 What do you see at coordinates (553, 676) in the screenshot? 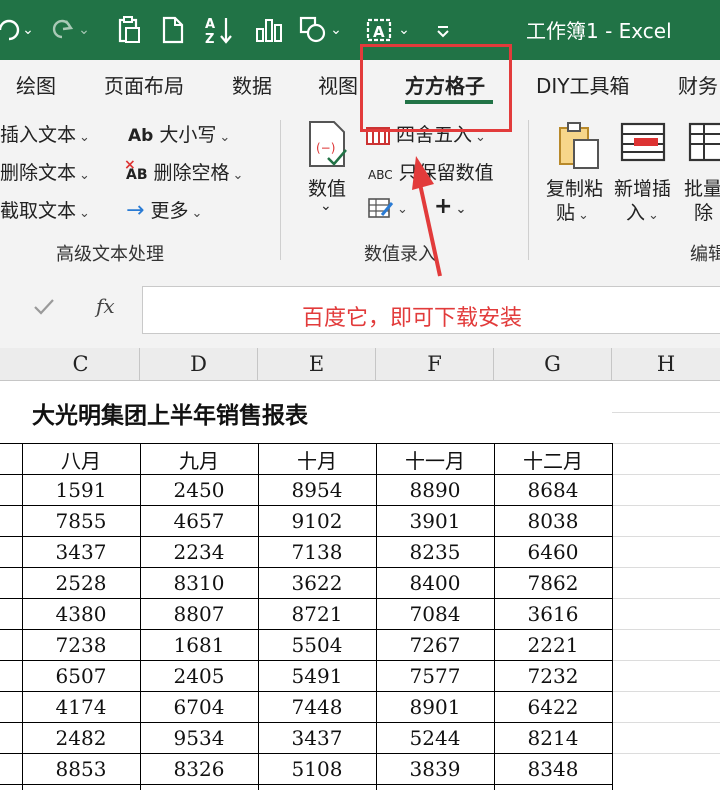
I see `data-cell: 7232` at bounding box center [553, 676].